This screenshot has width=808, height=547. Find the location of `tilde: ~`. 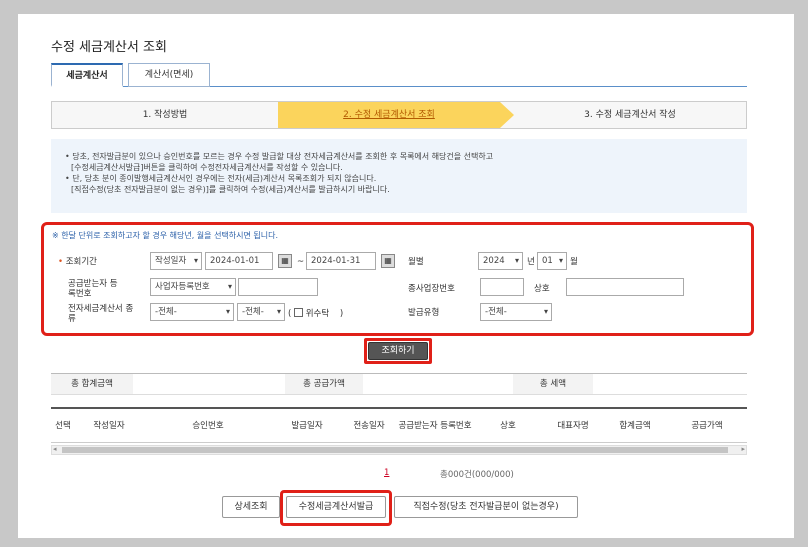

tilde: ~ is located at coordinates (301, 262).